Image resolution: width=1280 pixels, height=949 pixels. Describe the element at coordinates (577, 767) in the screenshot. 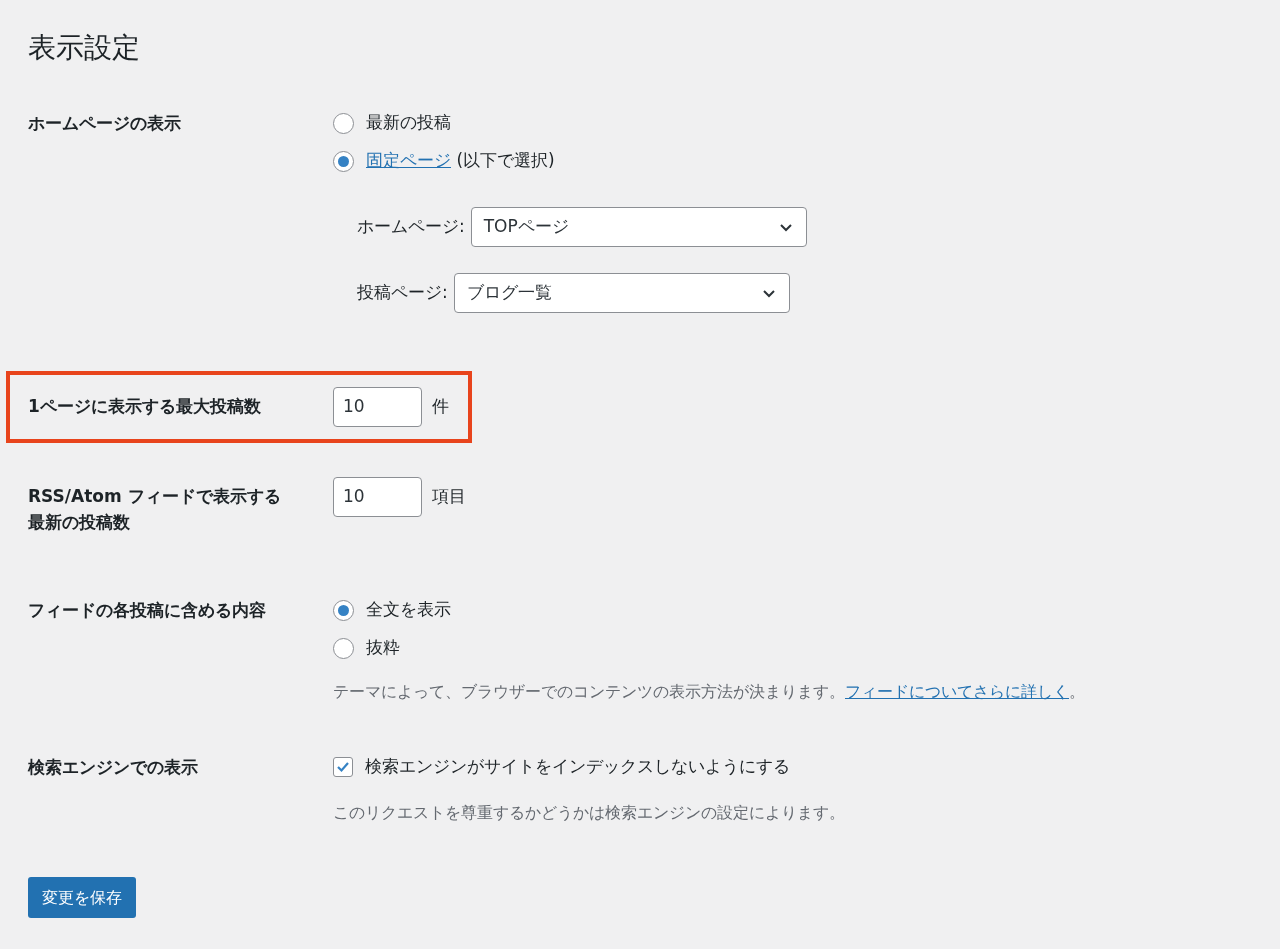

I see `checkbox-label: 検索エンジンがサイトをインデックスしないようにする` at that location.